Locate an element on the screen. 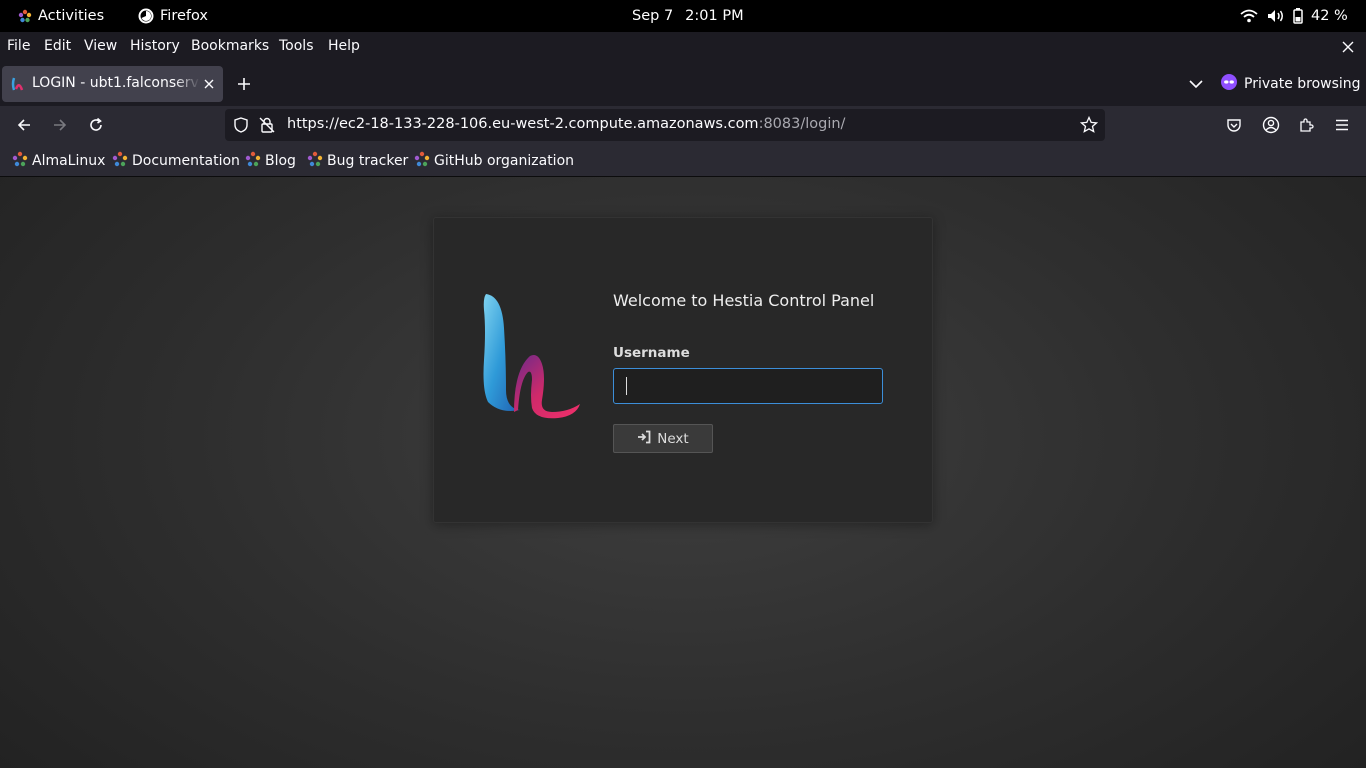 This screenshot has width=1366, height=768. app-menu: Firefox is located at coordinates (173, 16).